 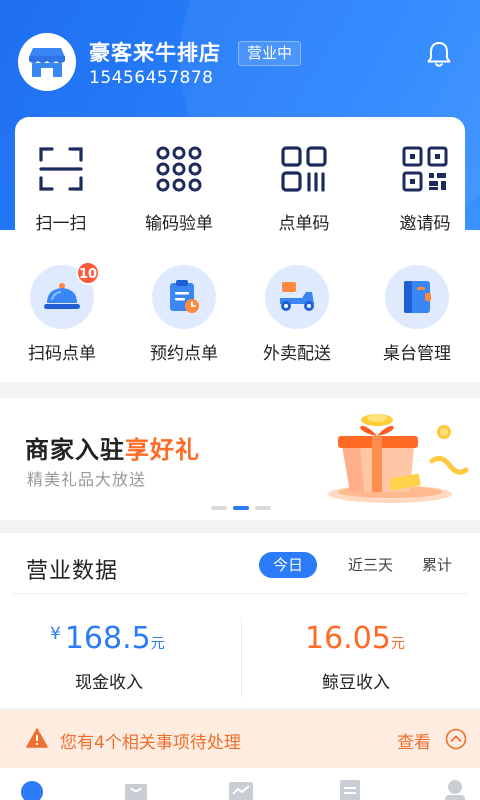 What do you see at coordinates (62, 296) in the screenshot?
I see `food-cloche-icon` at bounding box center [62, 296].